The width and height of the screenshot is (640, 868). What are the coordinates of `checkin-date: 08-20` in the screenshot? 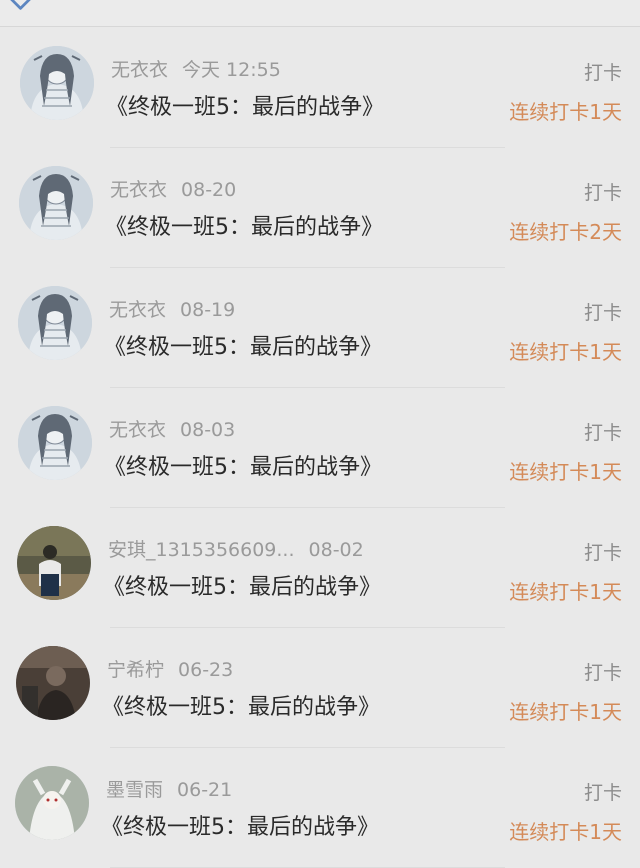 It's located at (209, 190).